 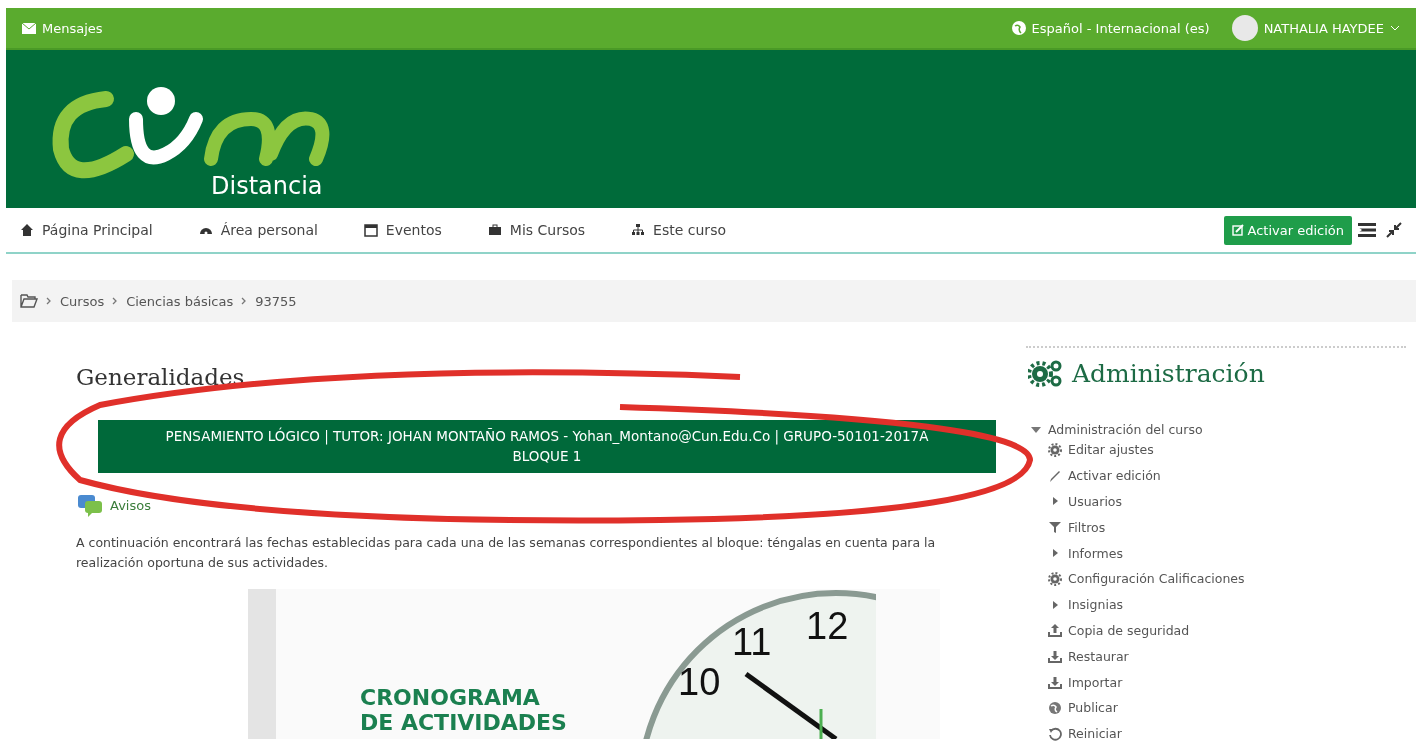 I want to click on tree-item: Informes, so click(x=1095, y=553).